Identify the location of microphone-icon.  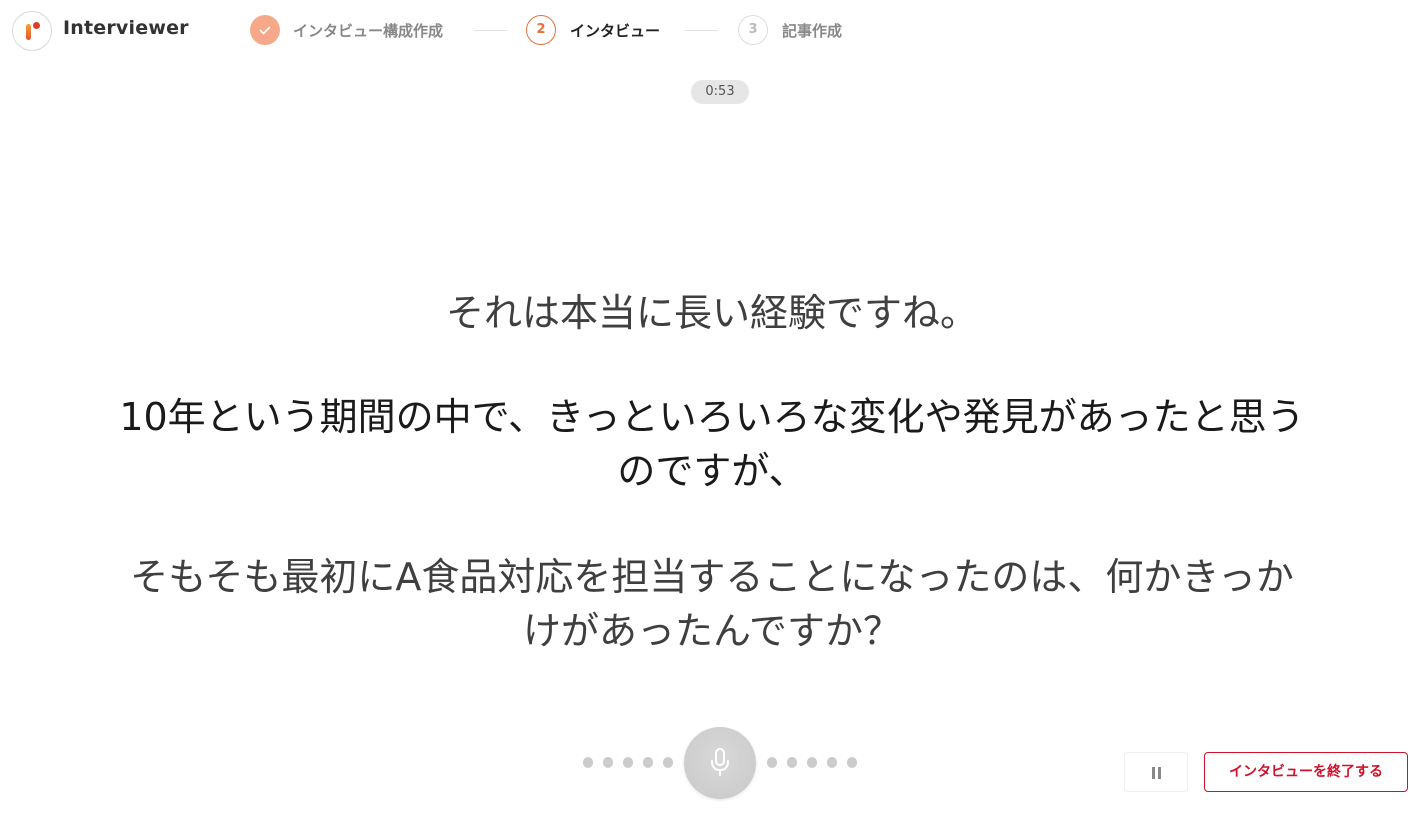
(720, 762).